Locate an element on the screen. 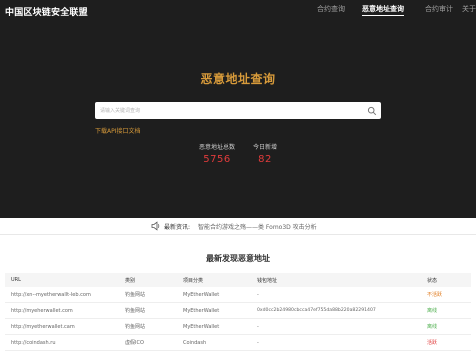 The height and width of the screenshot is (359, 476). col-status: 状态 is located at coordinates (446, 280).